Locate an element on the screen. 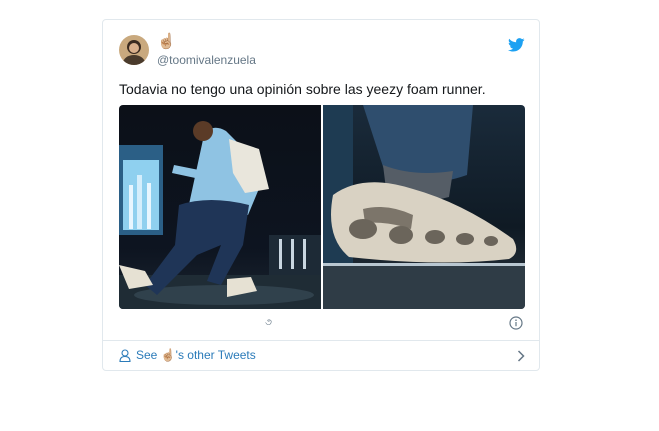 This screenshot has height=431, width=659. see-other-tweets-link: See ☝🏼's other Tweets is located at coordinates (322, 356).